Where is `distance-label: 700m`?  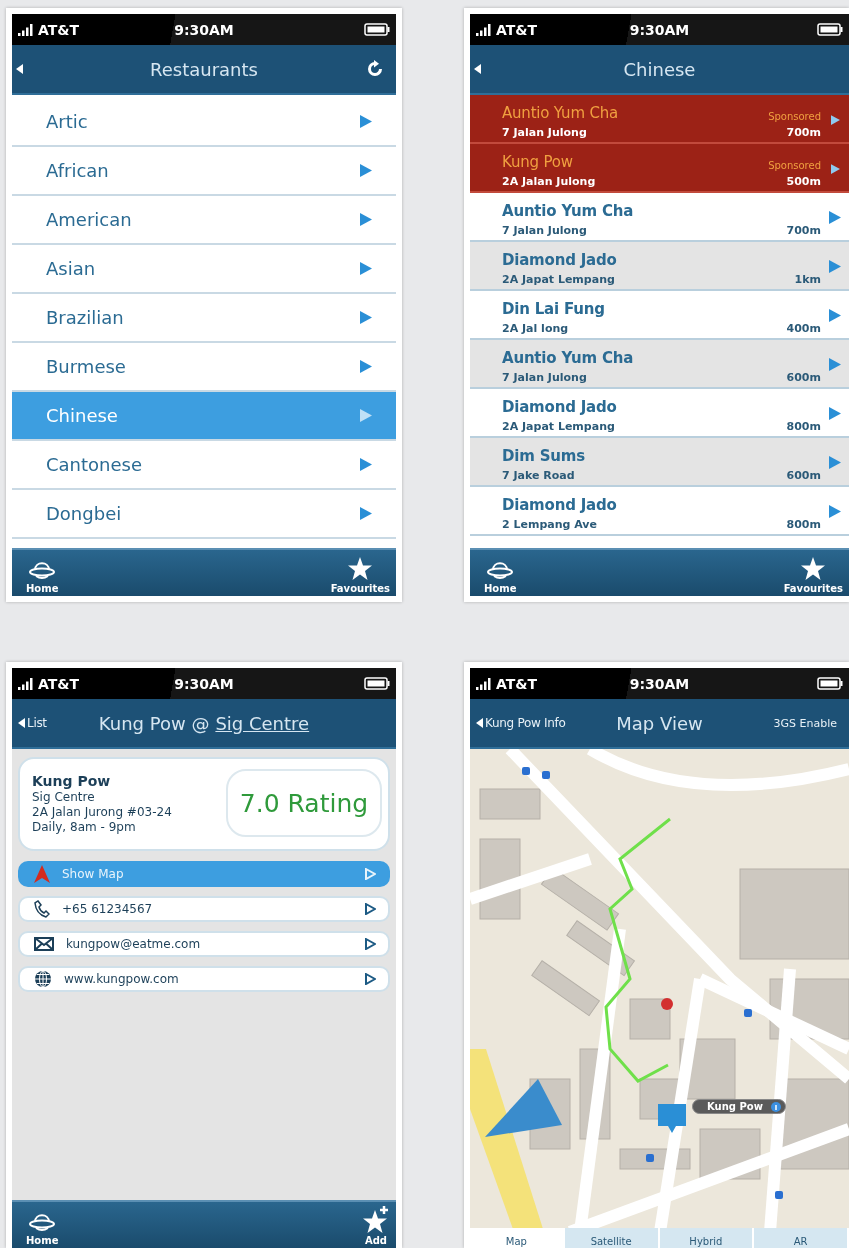
distance-label: 700m is located at coordinates (803, 132).